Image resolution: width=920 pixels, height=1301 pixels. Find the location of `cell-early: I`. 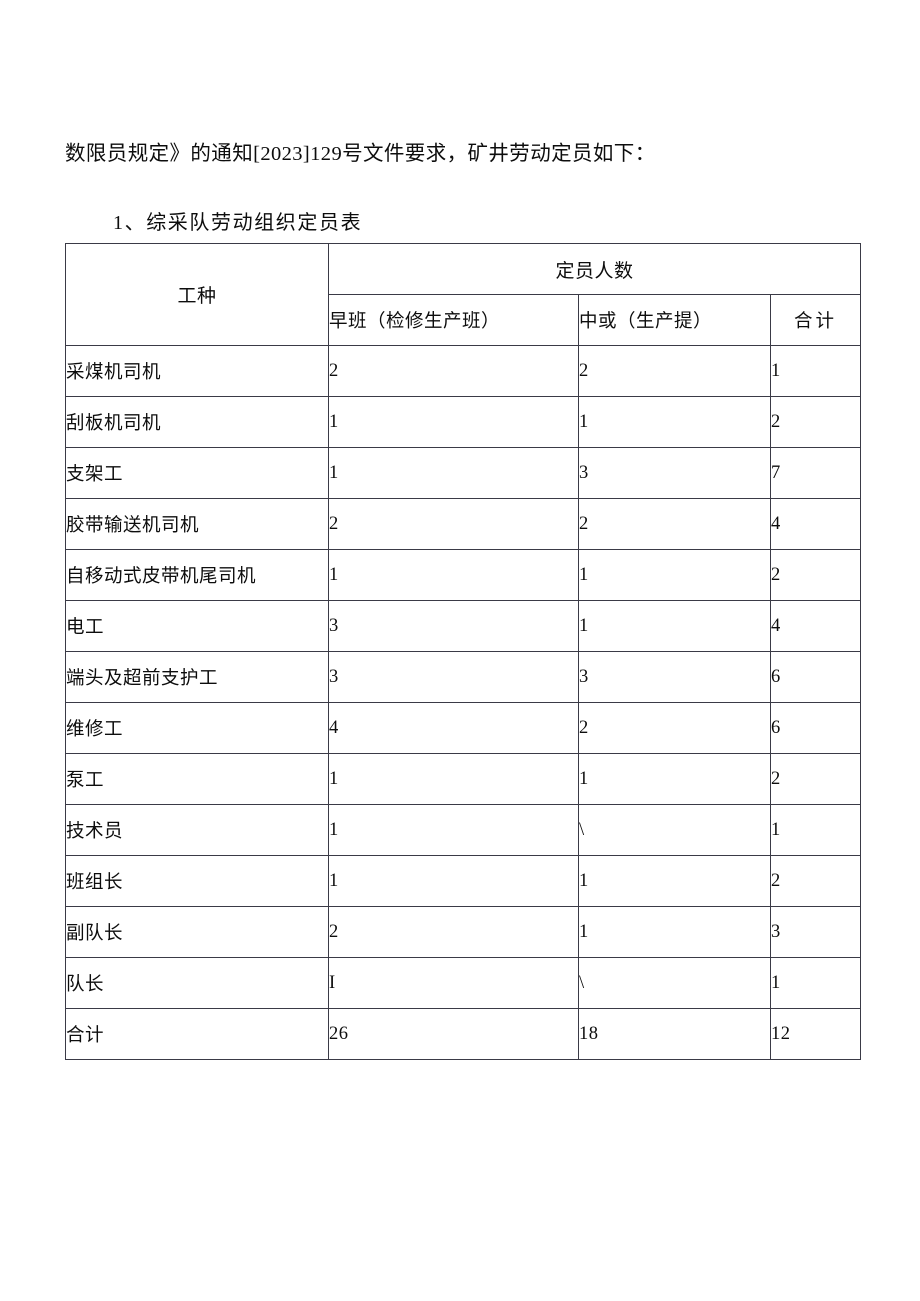

cell-early: I is located at coordinates (453, 983).